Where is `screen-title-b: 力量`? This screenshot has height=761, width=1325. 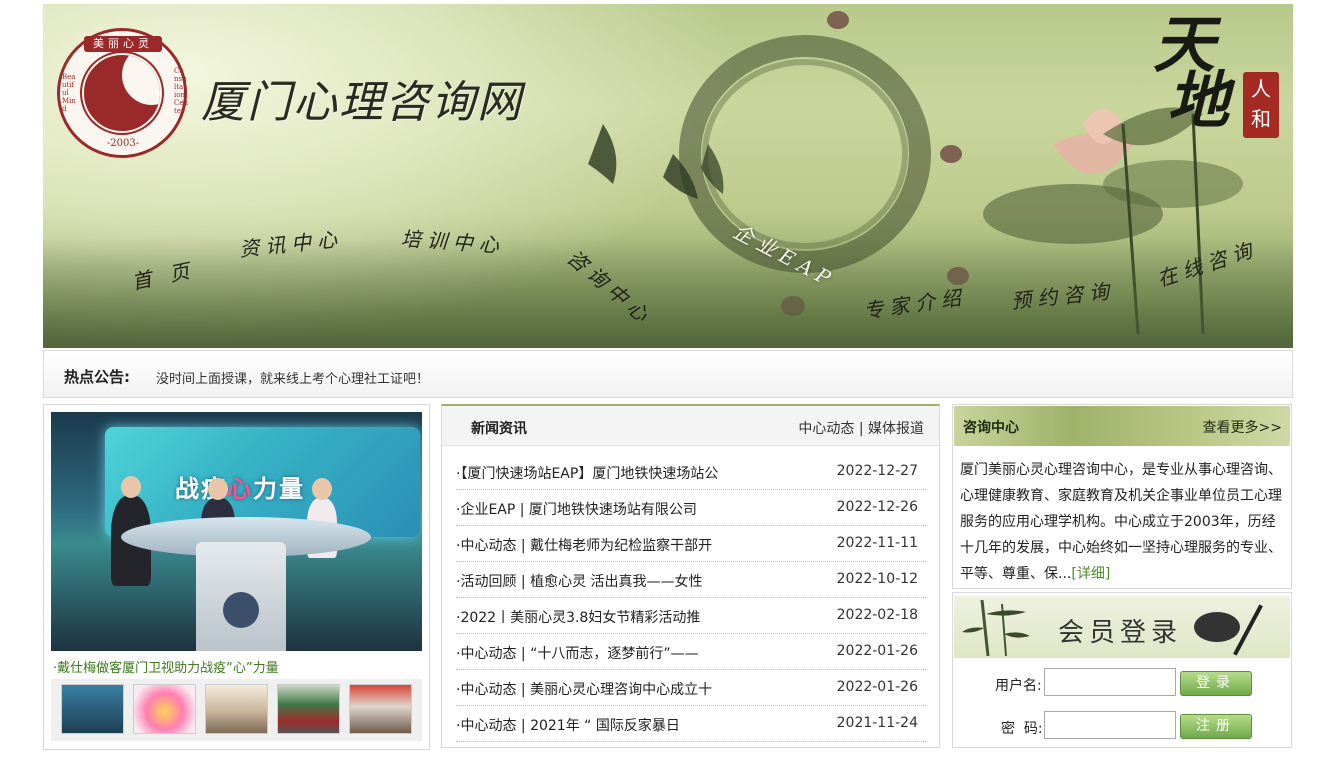 screen-title-b: 力量 is located at coordinates (279, 489).